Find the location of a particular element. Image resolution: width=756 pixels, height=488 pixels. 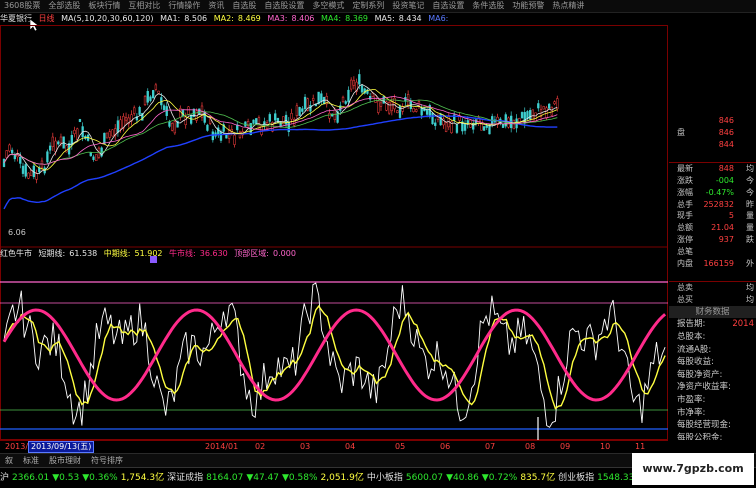

quote-row: 盘 846 is located at coordinates (712, 133).